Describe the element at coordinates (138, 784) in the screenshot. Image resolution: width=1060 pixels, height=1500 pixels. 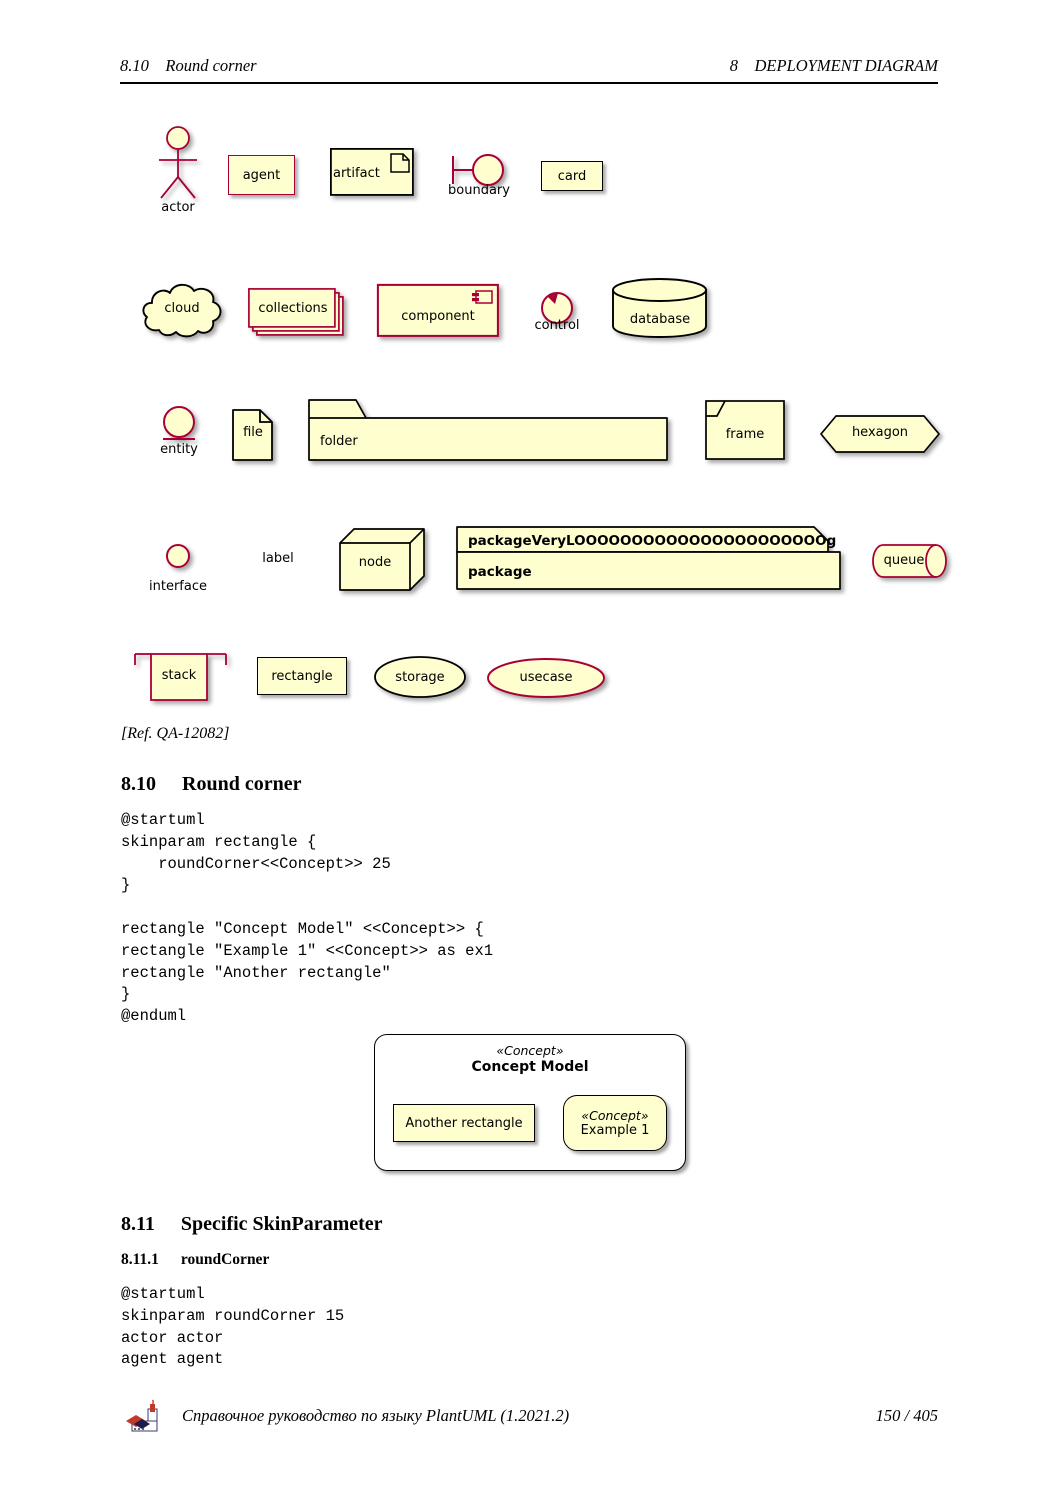
I see `heading-8-10-number: 8.10` at that location.